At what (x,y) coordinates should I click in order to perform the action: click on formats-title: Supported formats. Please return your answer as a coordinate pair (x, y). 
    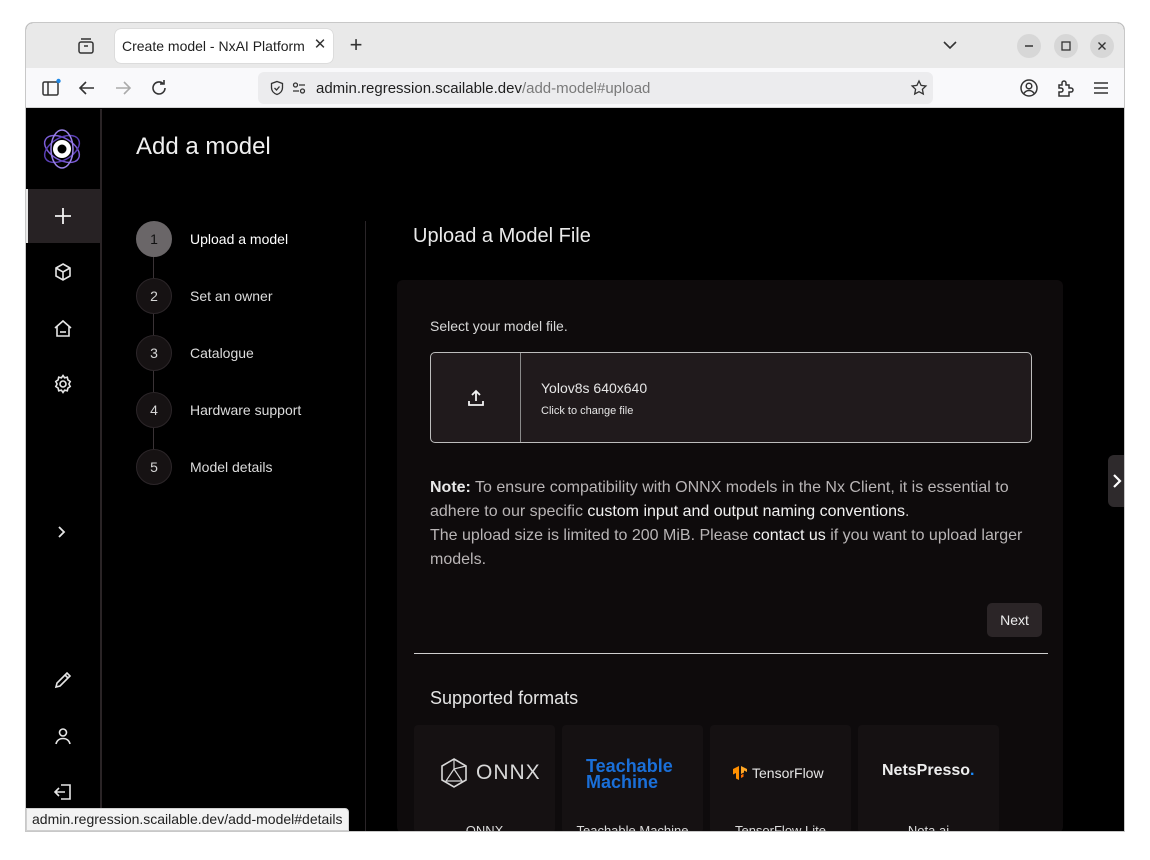
    Looking at the image, I should click on (504, 698).